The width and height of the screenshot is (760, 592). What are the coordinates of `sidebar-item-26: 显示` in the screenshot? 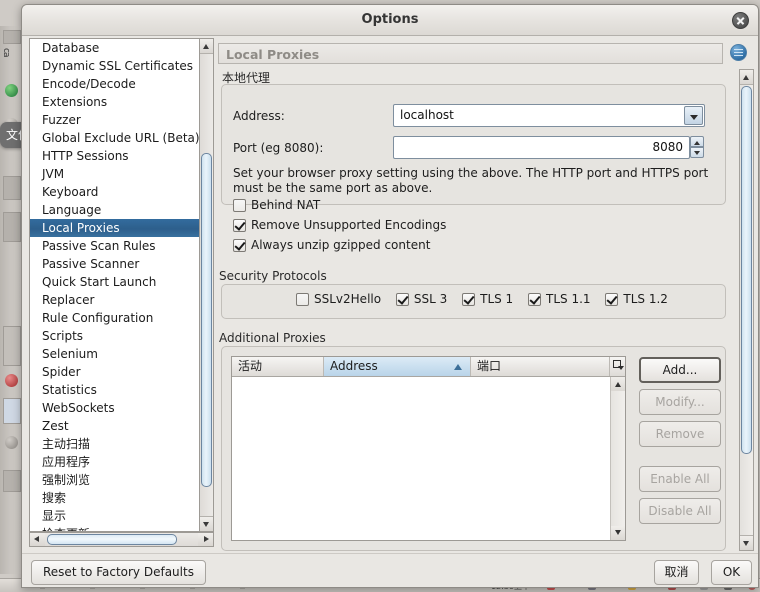 It's located at (114, 516).